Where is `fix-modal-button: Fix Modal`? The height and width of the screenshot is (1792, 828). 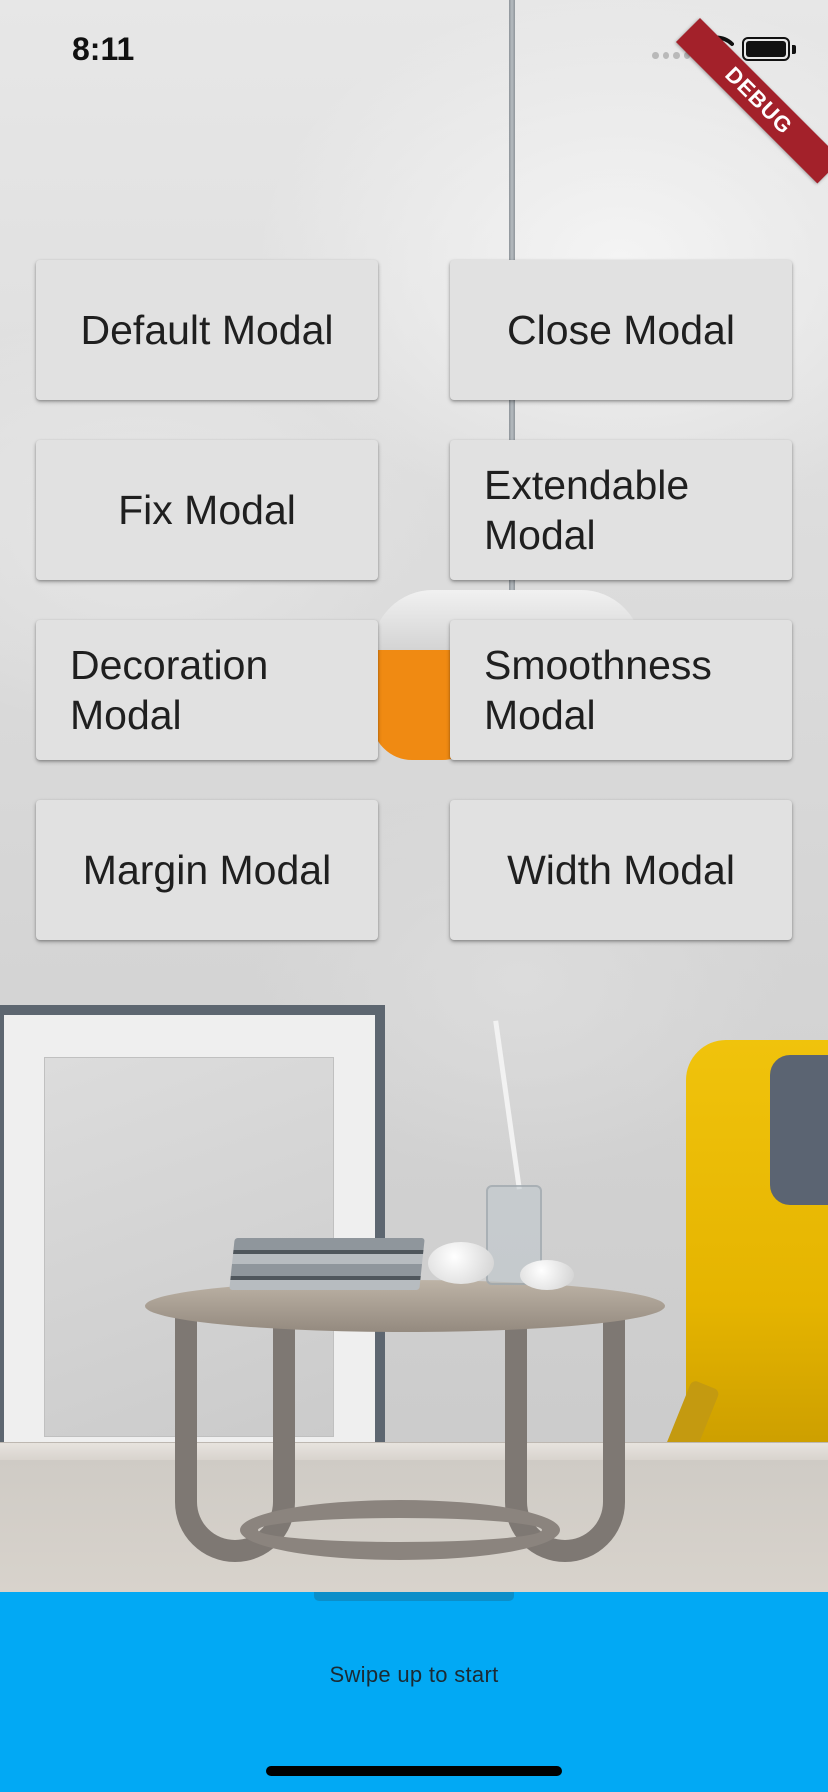 fix-modal-button: Fix Modal is located at coordinates (207, 510).